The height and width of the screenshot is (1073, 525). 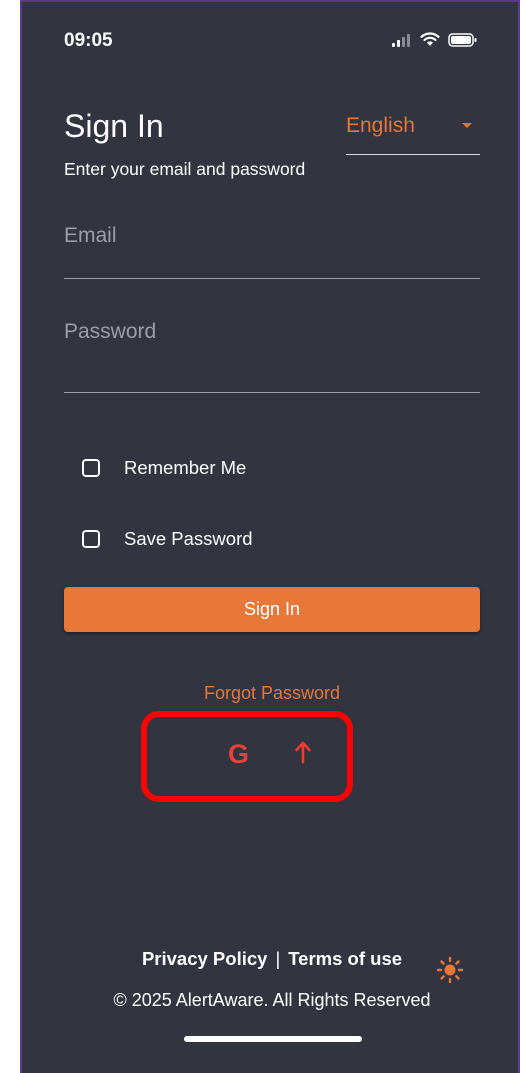 I want to click on sign-in-button: Sign In, so click(x=272, y=609).